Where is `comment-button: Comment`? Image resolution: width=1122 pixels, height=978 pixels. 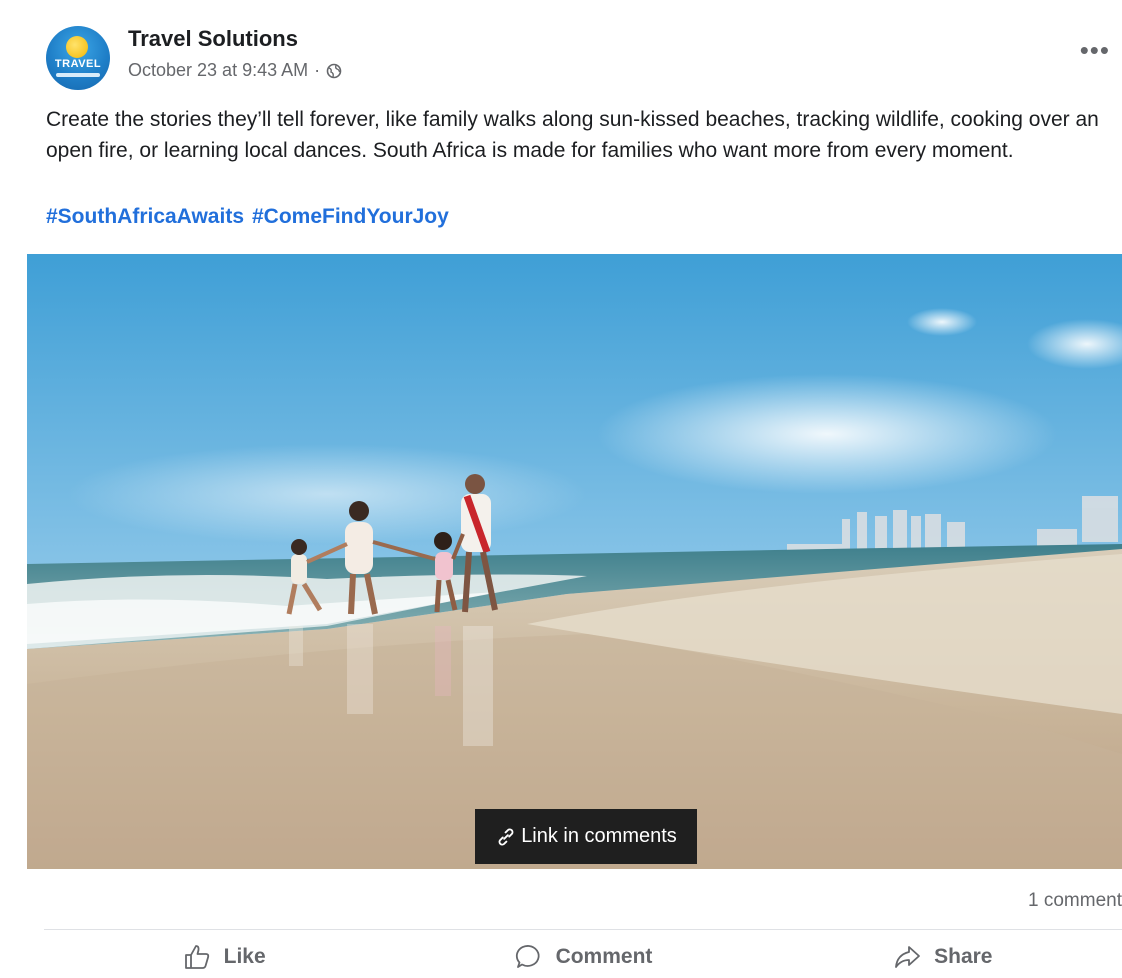
comment-button: Comment is located at coordinates (582, 957).